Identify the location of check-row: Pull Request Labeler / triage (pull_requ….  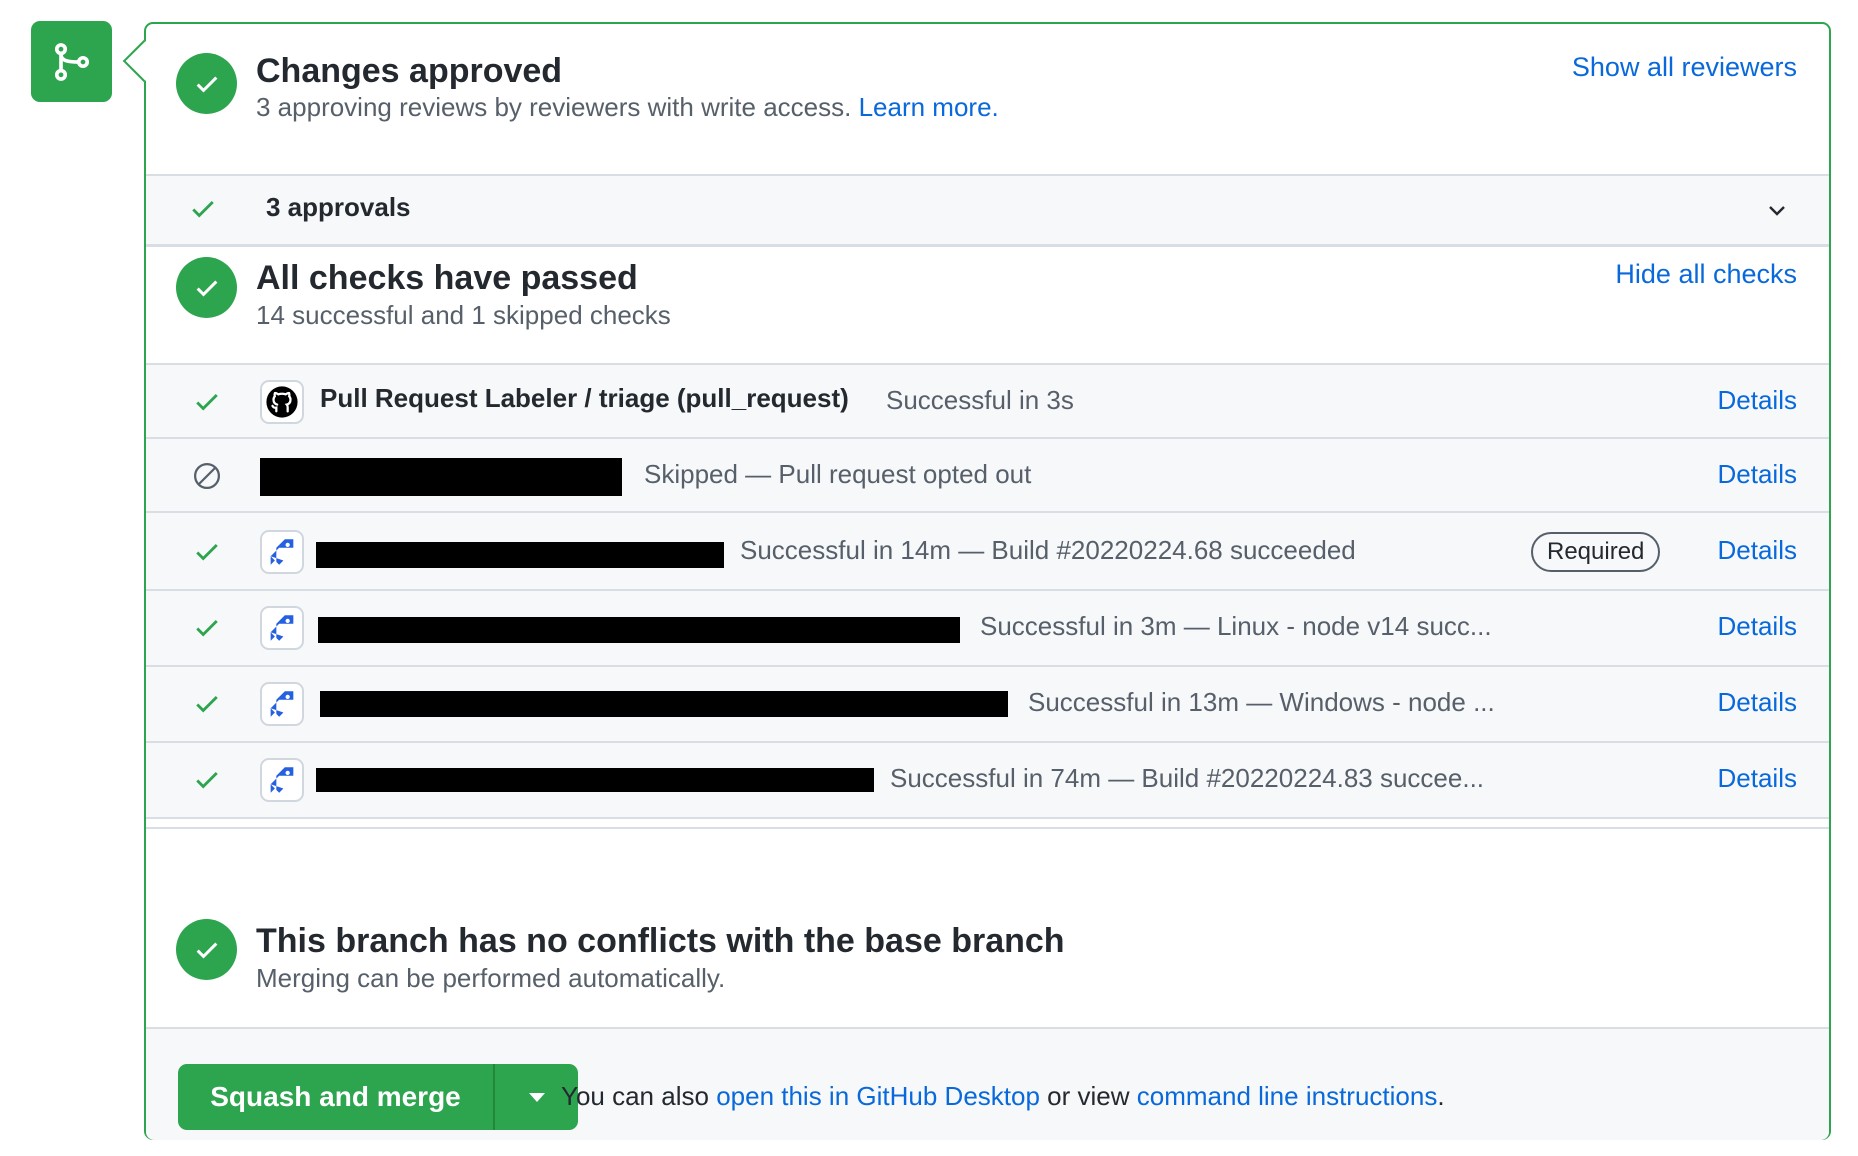
(987, 400).